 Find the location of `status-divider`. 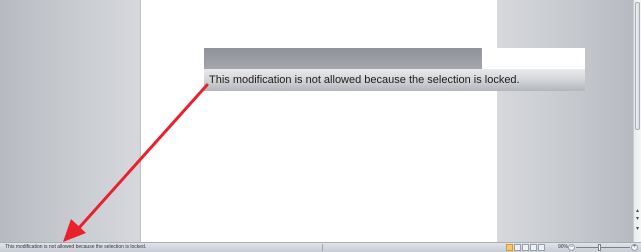

status-divider is located at coordinates (322, 247).